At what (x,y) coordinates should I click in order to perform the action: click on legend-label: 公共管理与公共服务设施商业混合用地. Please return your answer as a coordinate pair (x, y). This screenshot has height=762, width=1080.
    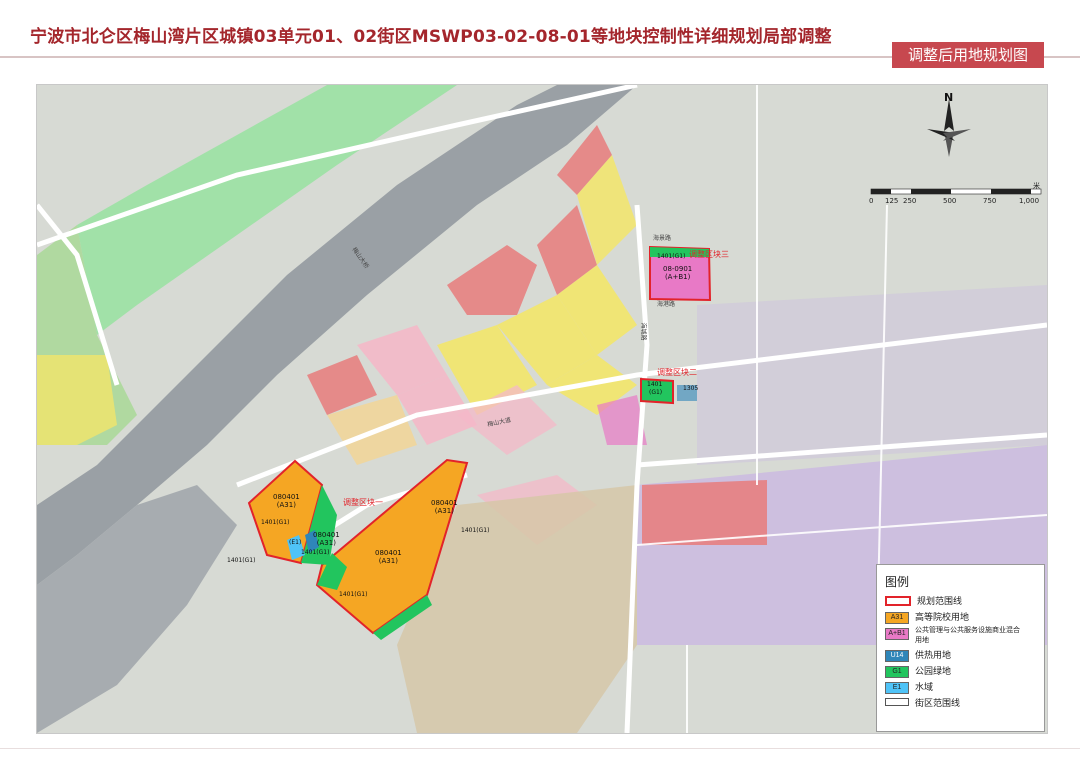
    Looking at the image, I should click on (967, 635).